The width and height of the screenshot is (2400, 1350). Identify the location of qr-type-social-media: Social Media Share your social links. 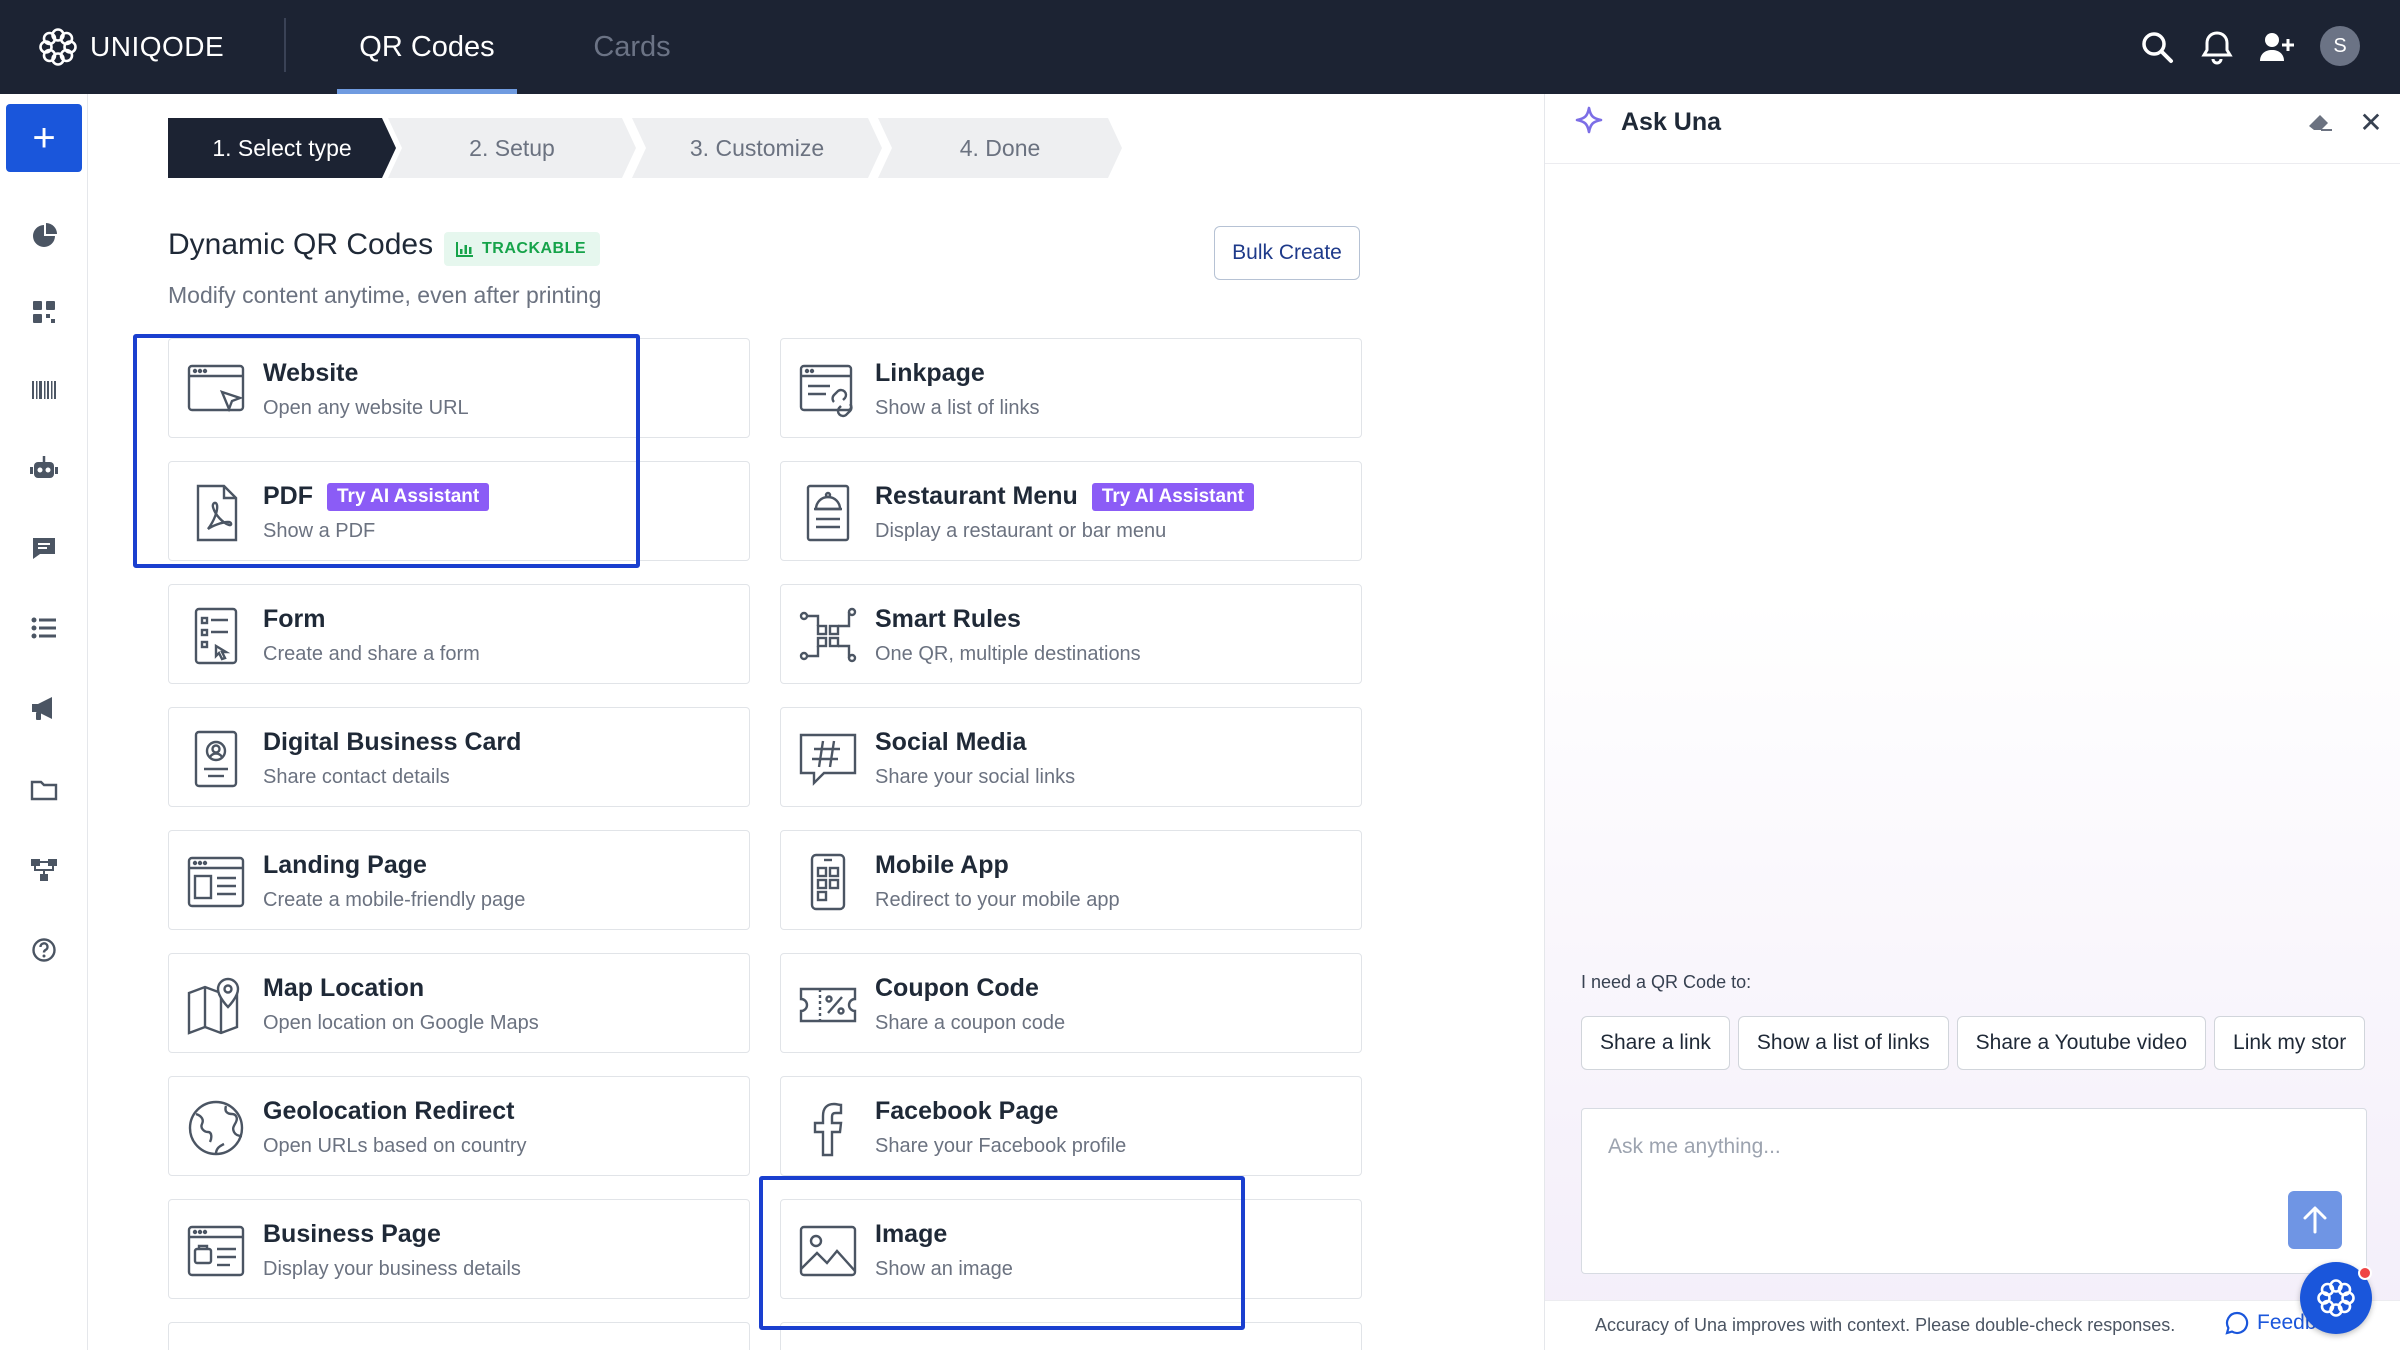
(1071, 757).